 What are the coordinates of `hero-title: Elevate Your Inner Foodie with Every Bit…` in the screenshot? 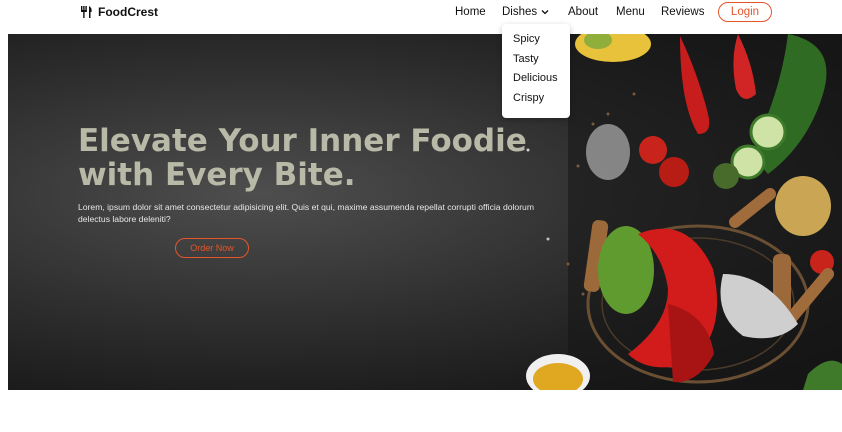 It's located at (313, 158).